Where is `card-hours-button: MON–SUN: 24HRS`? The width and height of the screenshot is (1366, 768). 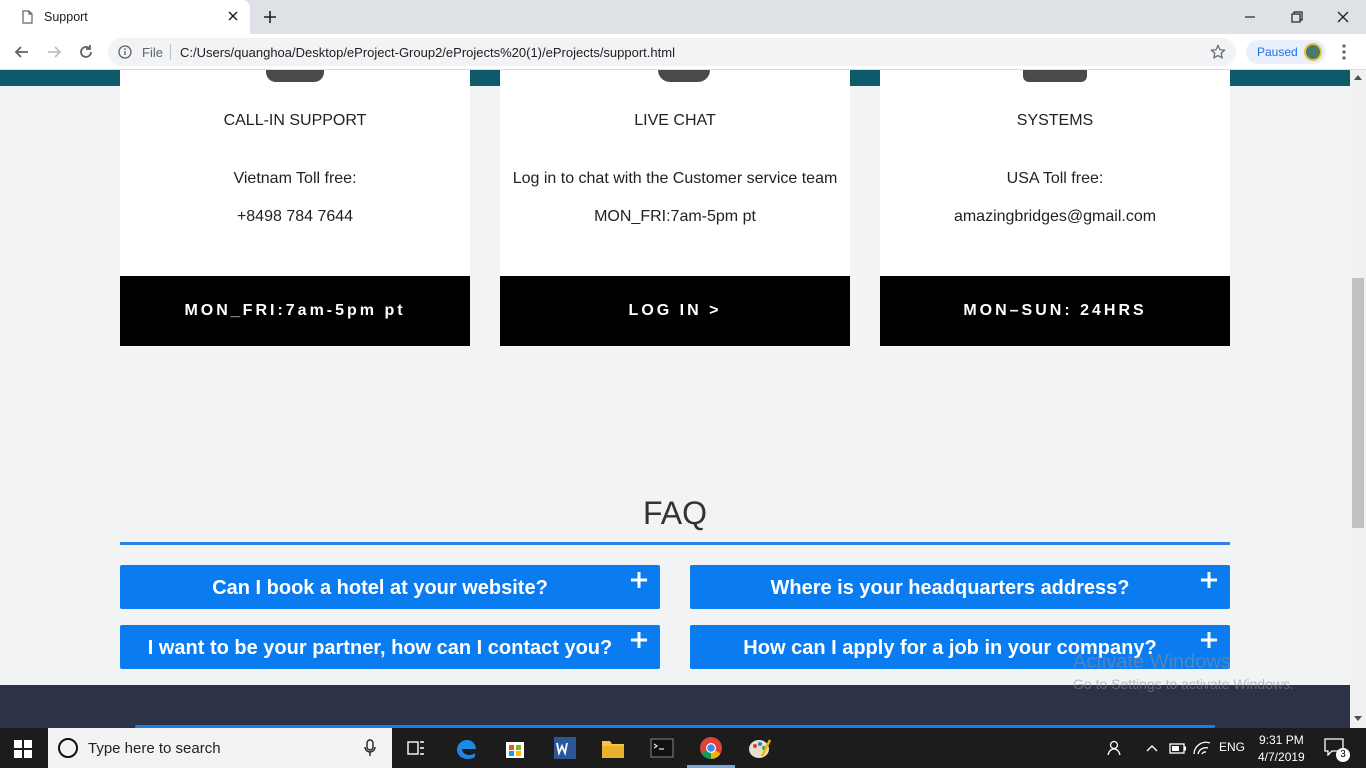 card-hours-button: MON–SUN: 24HRS is located at coordinates (1055, 311).